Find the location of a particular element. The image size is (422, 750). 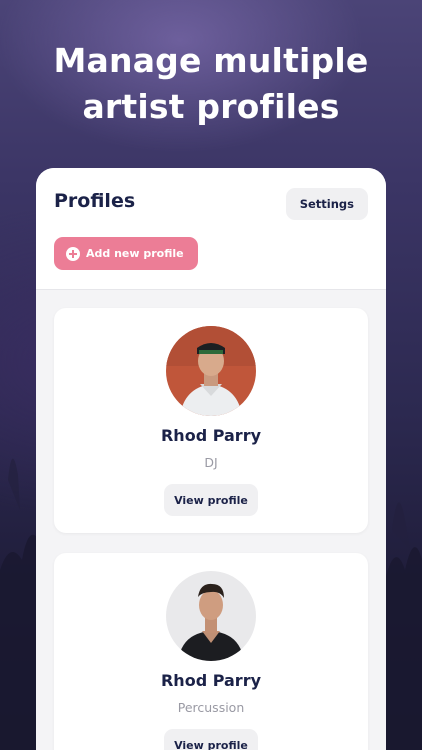

hero-title: Manage multiple artist profiles is located at coordinates (211, 84).